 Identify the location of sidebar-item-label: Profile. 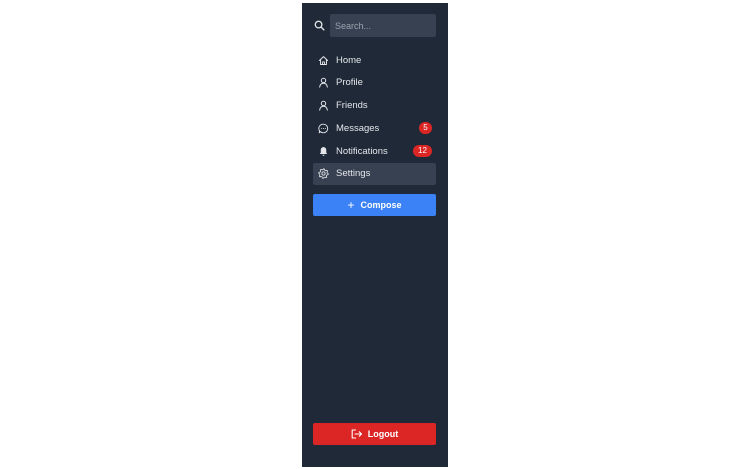
(349, 83).